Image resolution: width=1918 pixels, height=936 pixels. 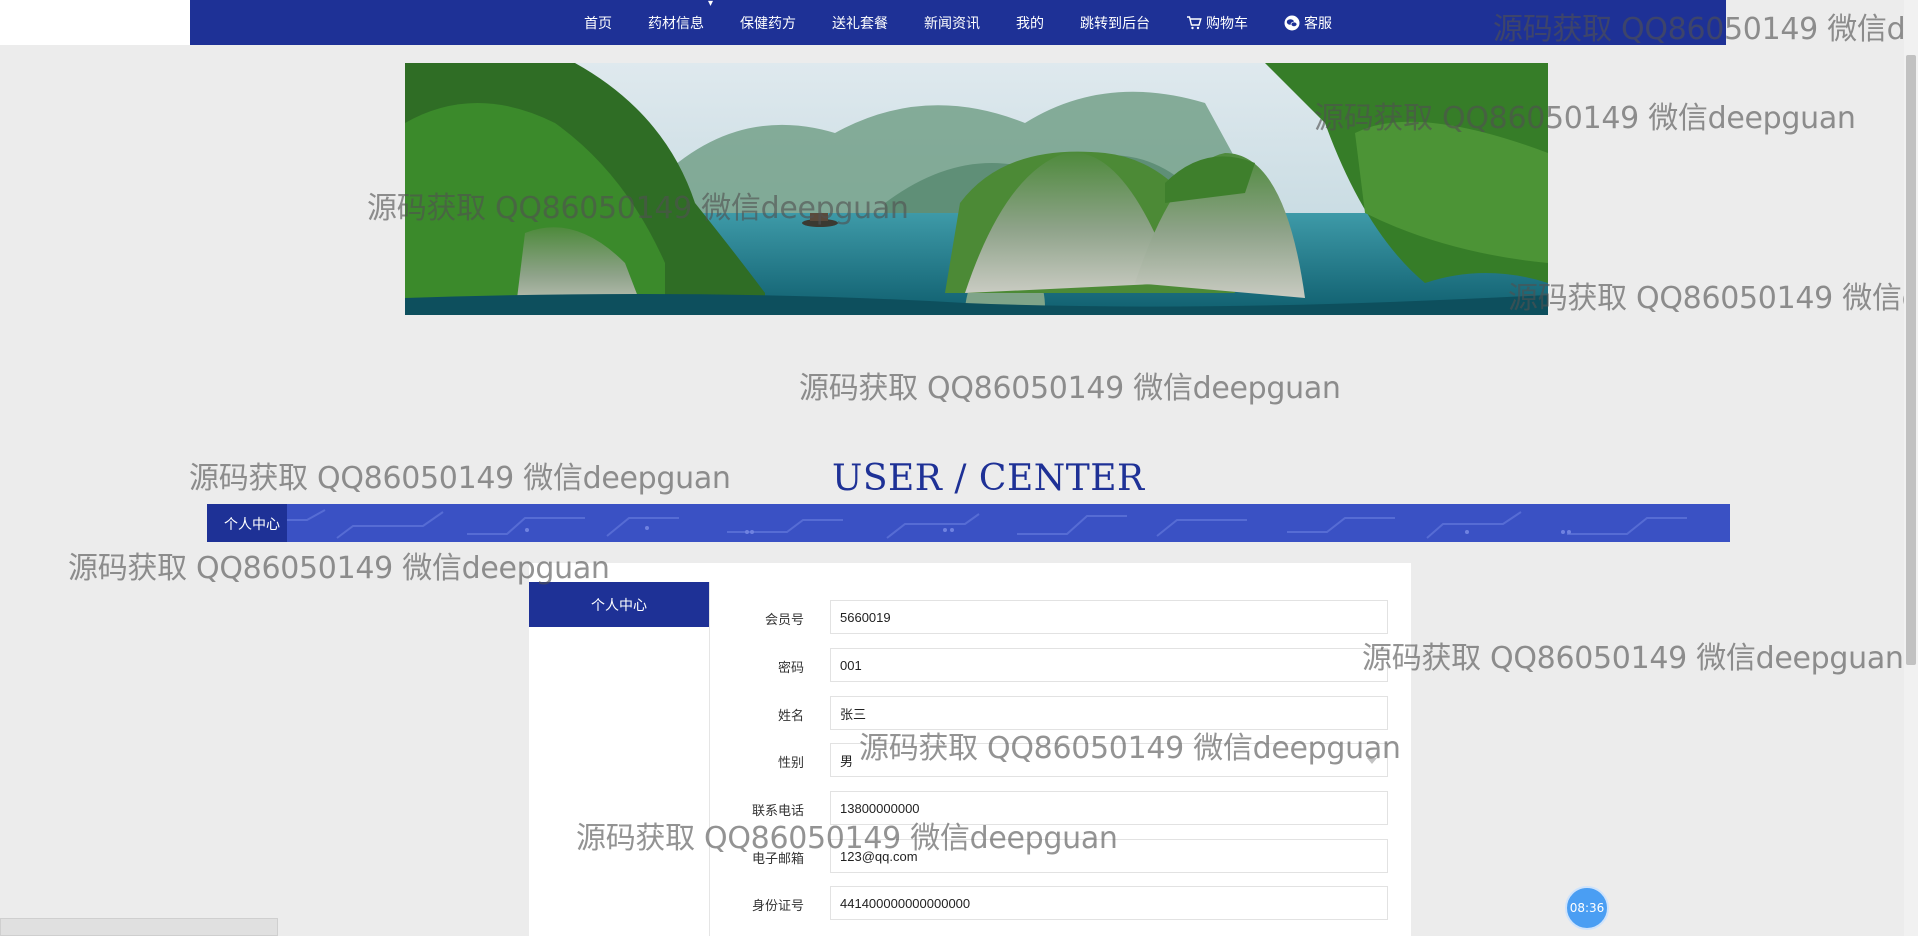 I want to click on nav-label: 送礼套餐, so click(x=860, y=23).